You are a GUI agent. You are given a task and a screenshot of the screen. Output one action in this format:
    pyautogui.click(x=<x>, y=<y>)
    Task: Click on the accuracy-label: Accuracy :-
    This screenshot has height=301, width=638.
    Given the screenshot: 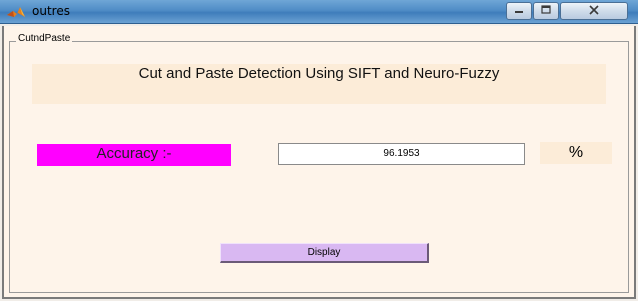 What is the action you would take?
    pyautogui.click(x=134, y=155)
    